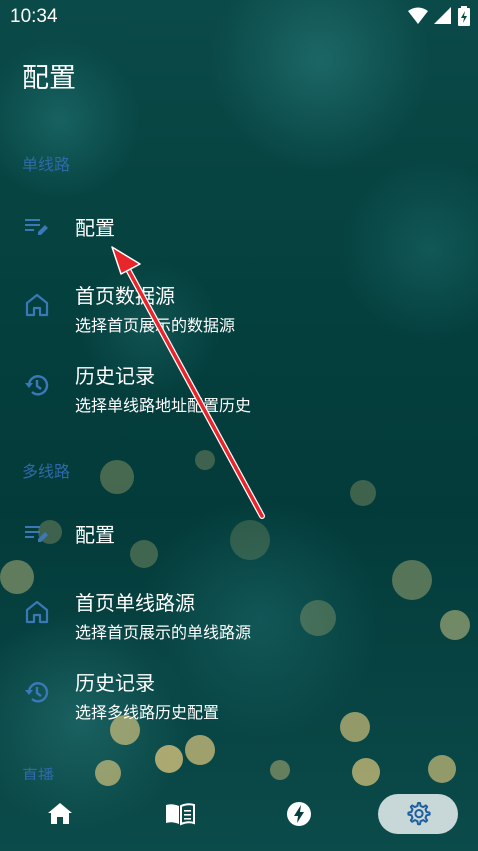 The image size is (478, 851). What do you see at coordinates (46, 164) in the screenshot?
I see `section-header-single-line: 单线路` at bounding box center [46, 164].